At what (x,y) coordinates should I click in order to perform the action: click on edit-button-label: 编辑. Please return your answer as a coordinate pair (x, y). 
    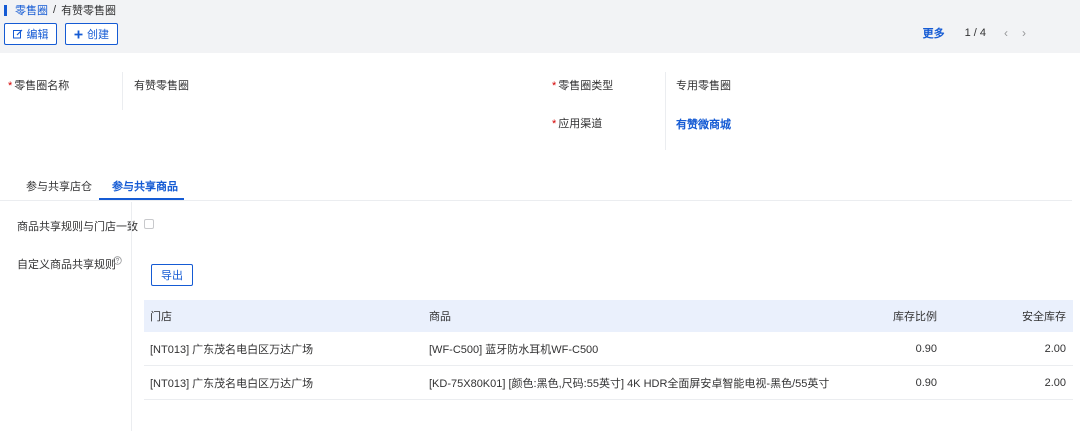
    Looking at the image, I should click on (37, 35).